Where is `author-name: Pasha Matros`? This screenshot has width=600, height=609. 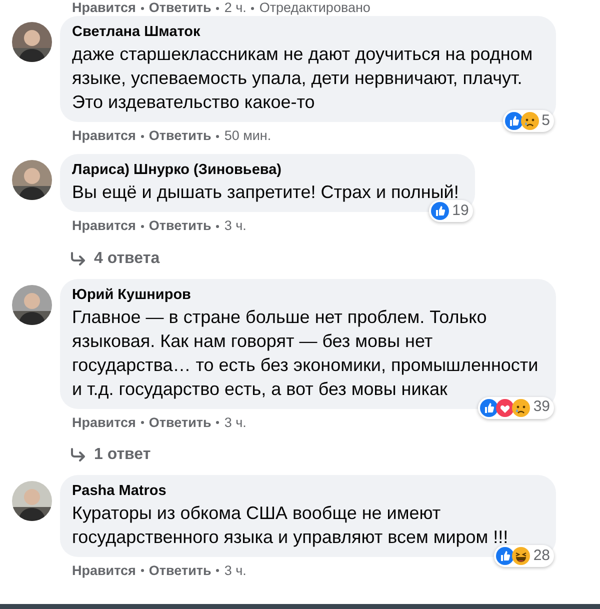
author-name: Pasha Matros is located at coordinates (308, 490).